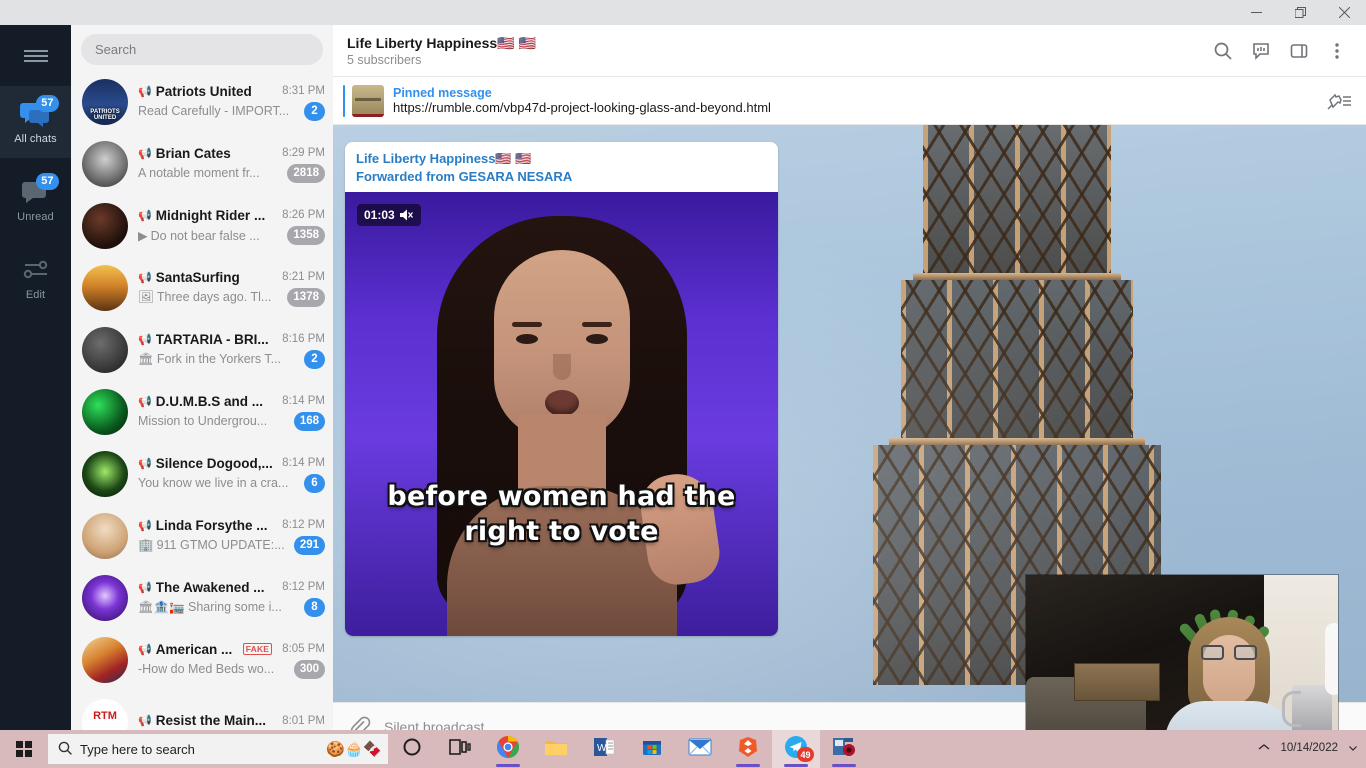  I want to click on chat-item-time: 8:26 PM, so click(303, 215).